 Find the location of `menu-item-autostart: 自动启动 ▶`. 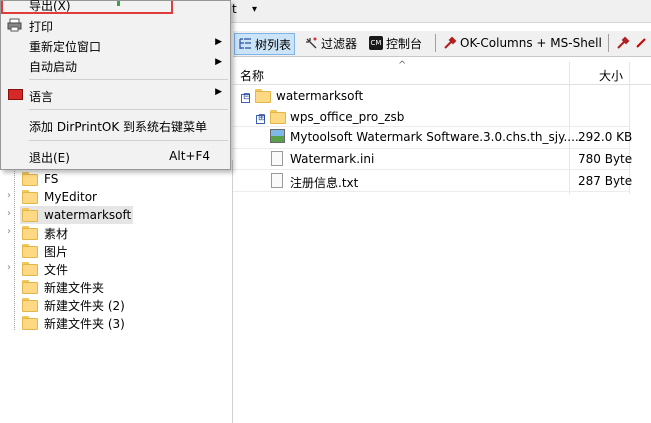

menu-item-autostart: 自动启动 ▶ is located at coordinates (115, 65).